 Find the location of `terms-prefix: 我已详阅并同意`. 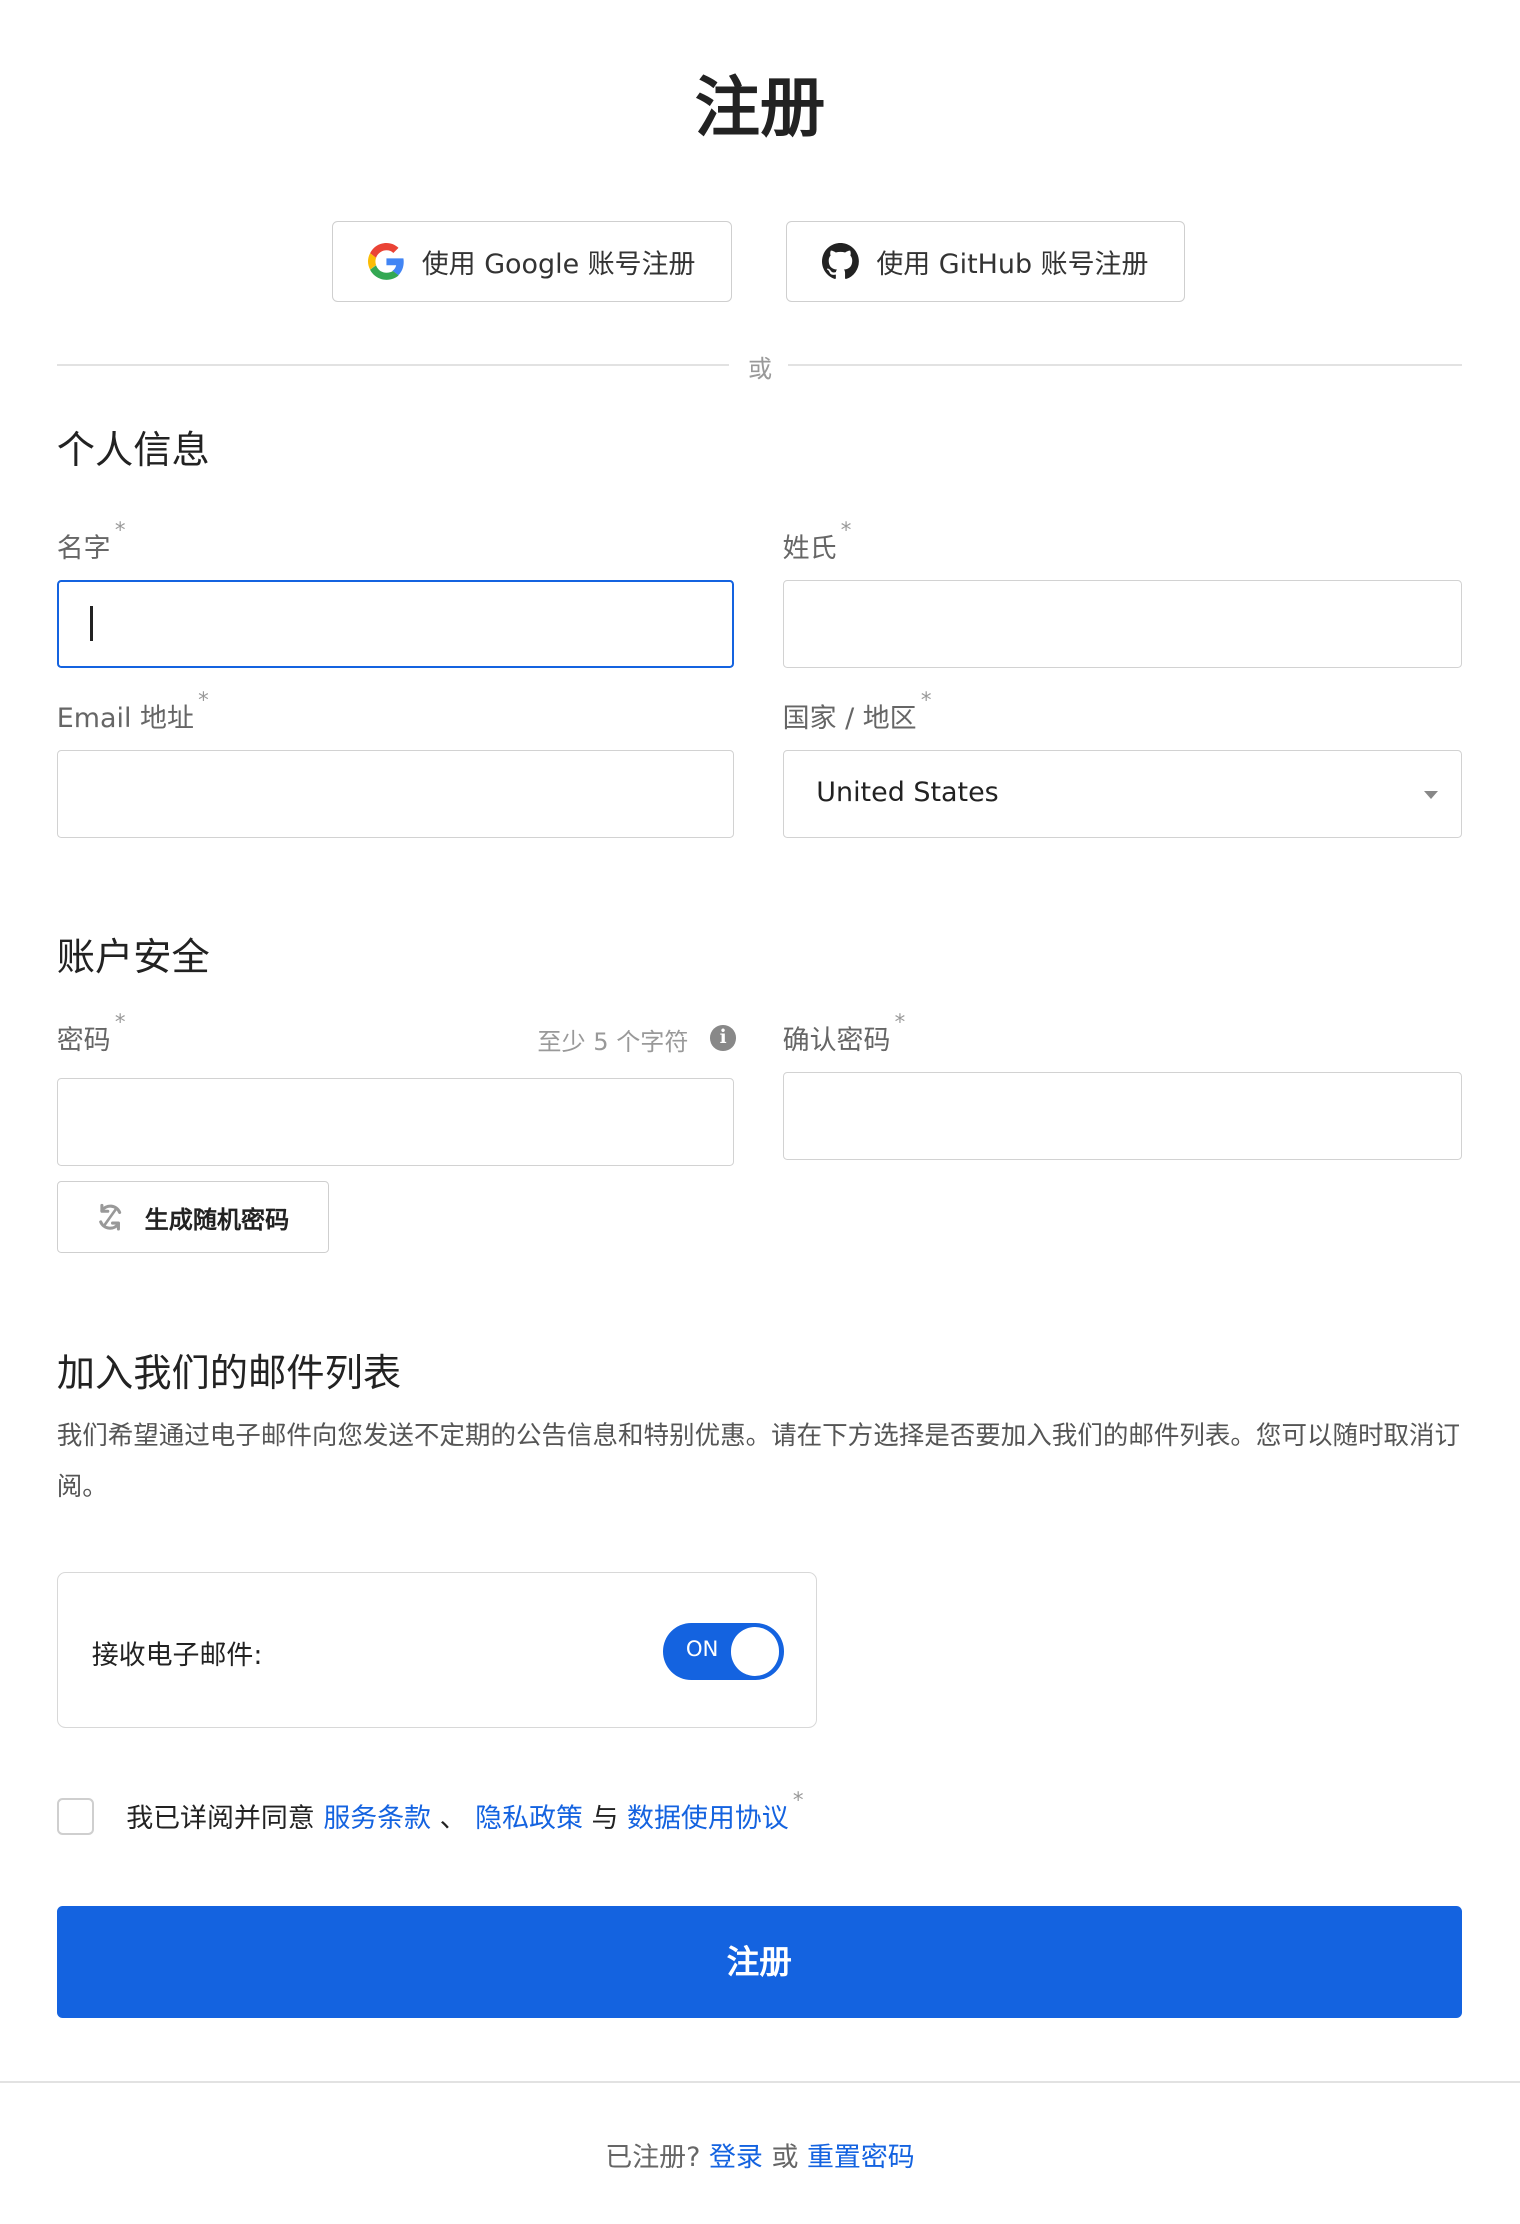

terms-prefix: 我已详阅并同意 is located at coordinates (220, 1819).